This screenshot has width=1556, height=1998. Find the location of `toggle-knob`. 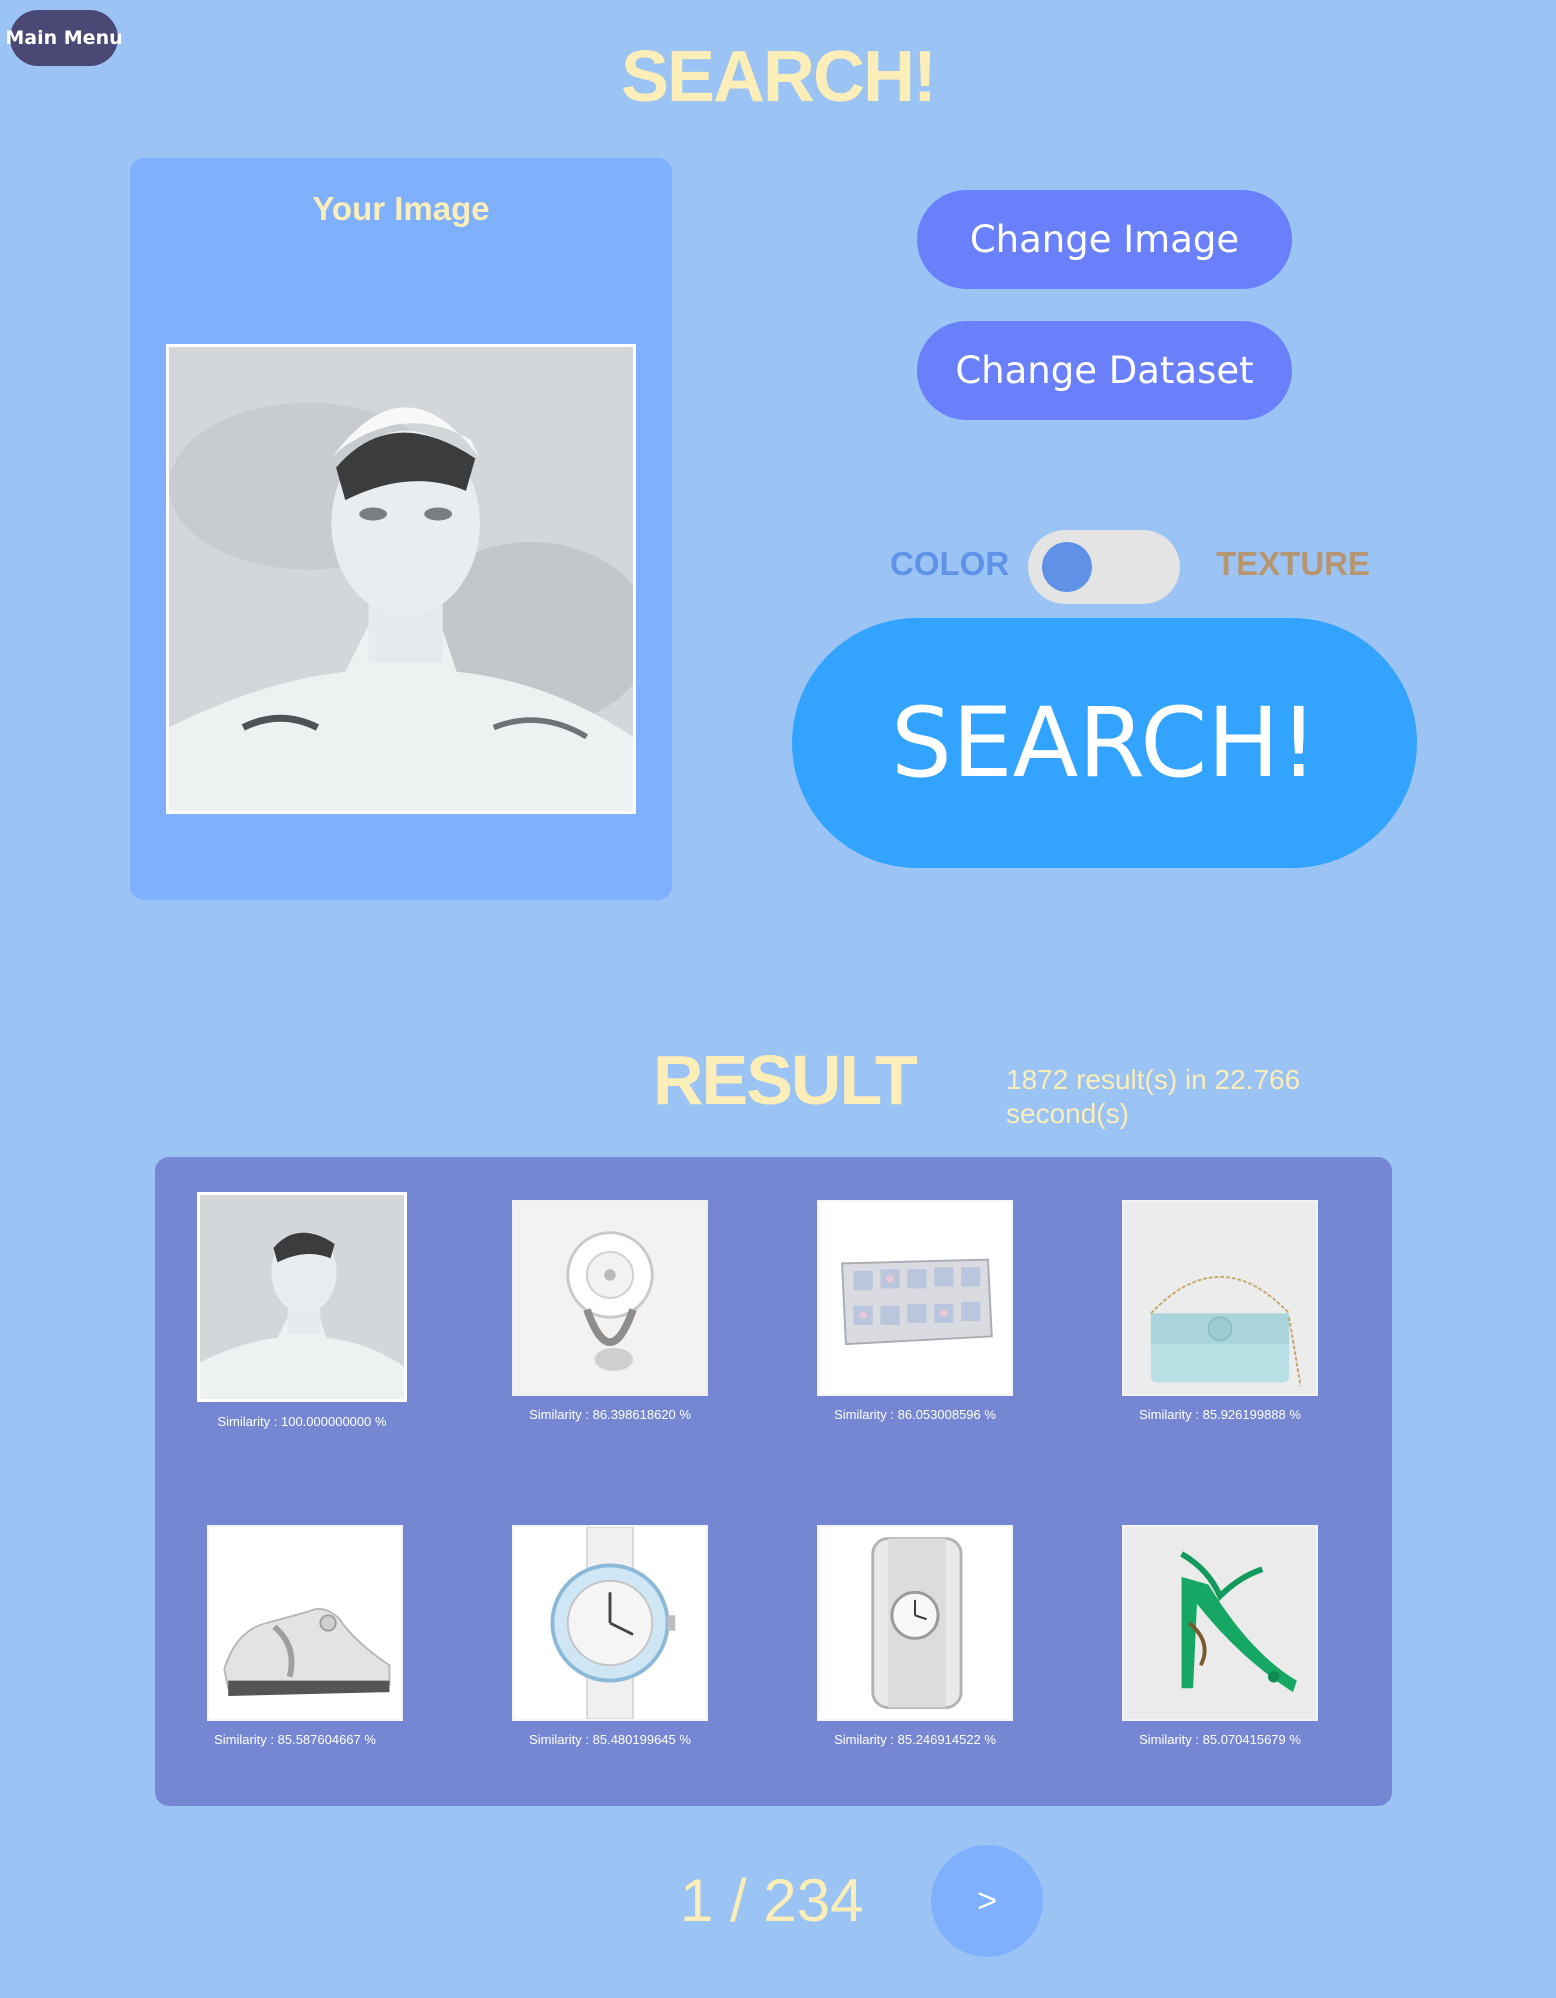

toggle-knob is located at coordinates (1067, 567).